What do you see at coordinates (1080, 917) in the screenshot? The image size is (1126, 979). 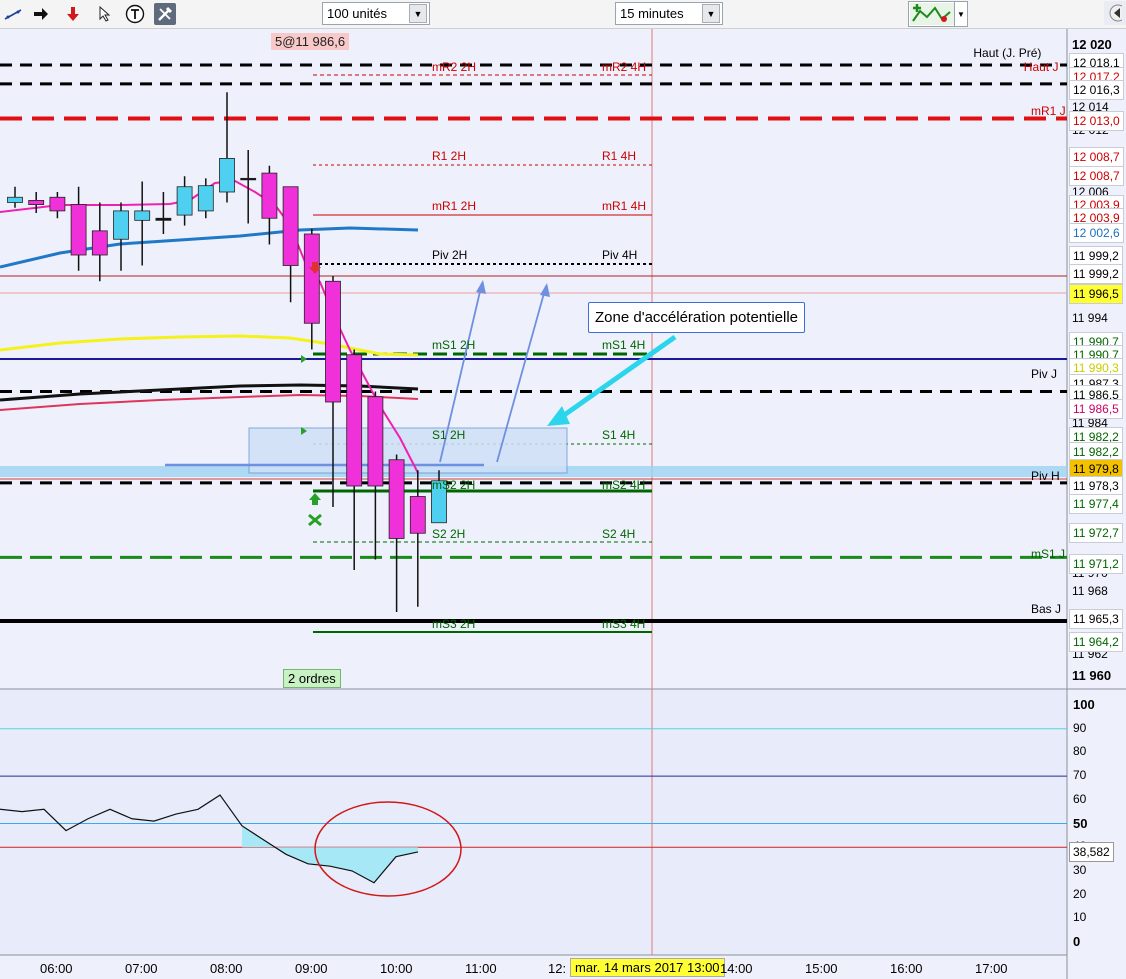 I see `oscillator-tick-label: 10` at bounding box center [1080, 917].